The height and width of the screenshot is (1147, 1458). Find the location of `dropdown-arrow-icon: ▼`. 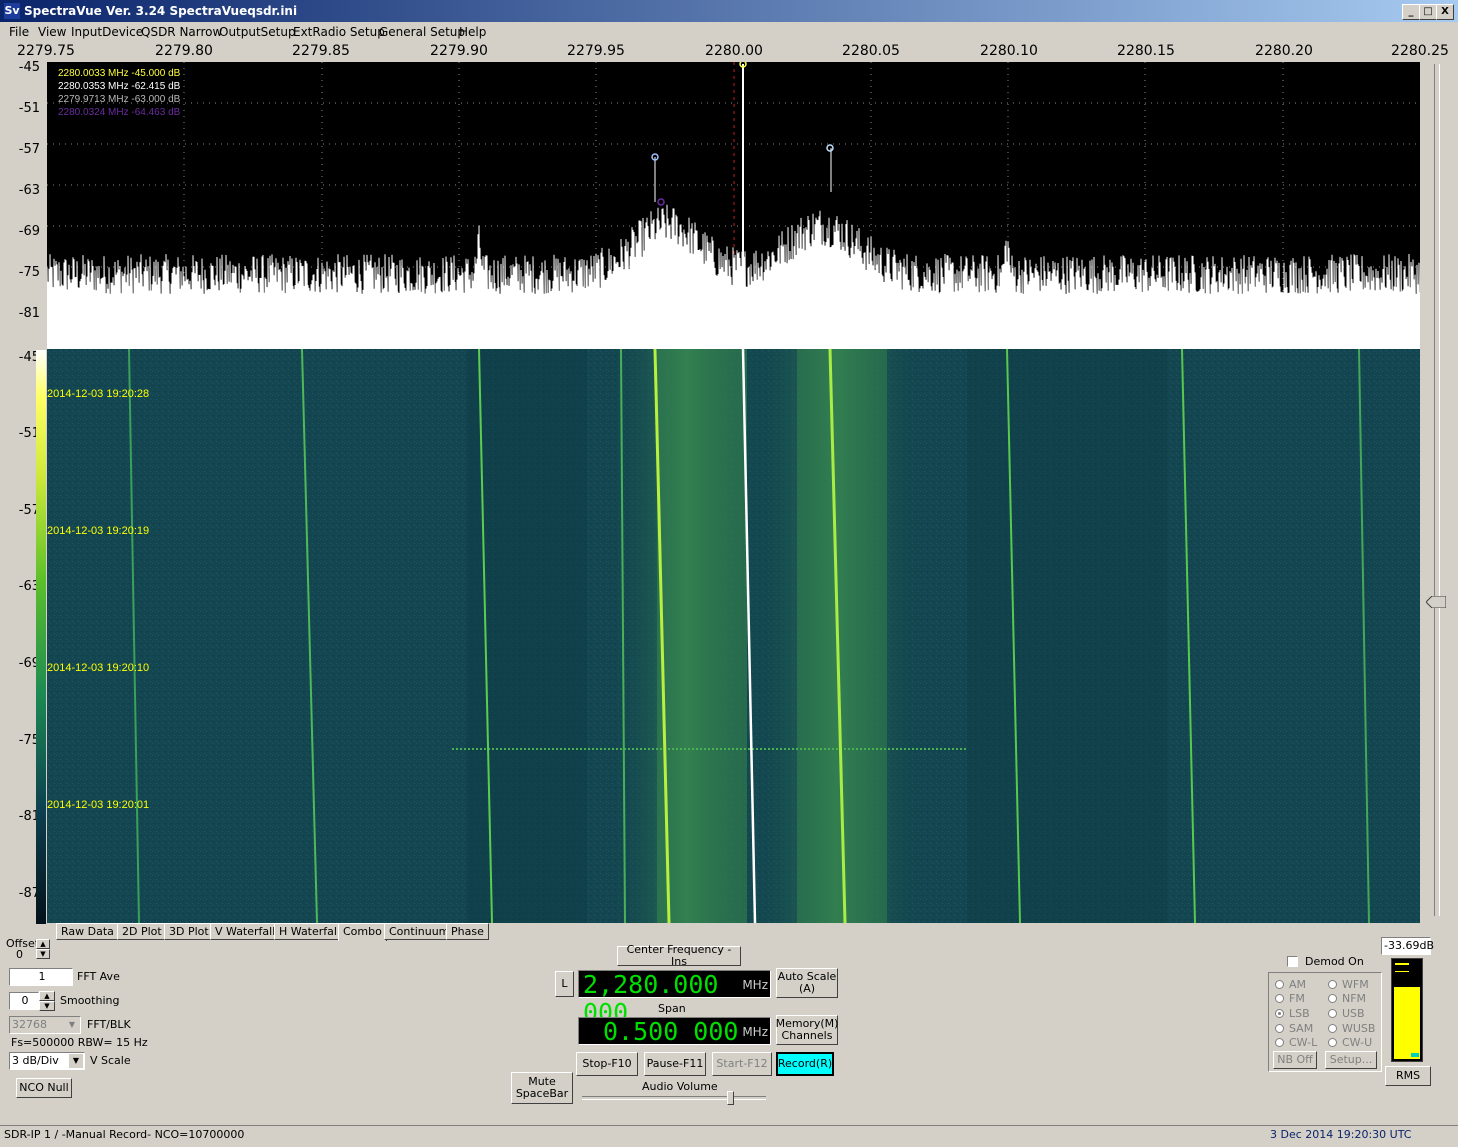

dropdown-arrow-icon: ▼ is located at coordinates (76, 1061).